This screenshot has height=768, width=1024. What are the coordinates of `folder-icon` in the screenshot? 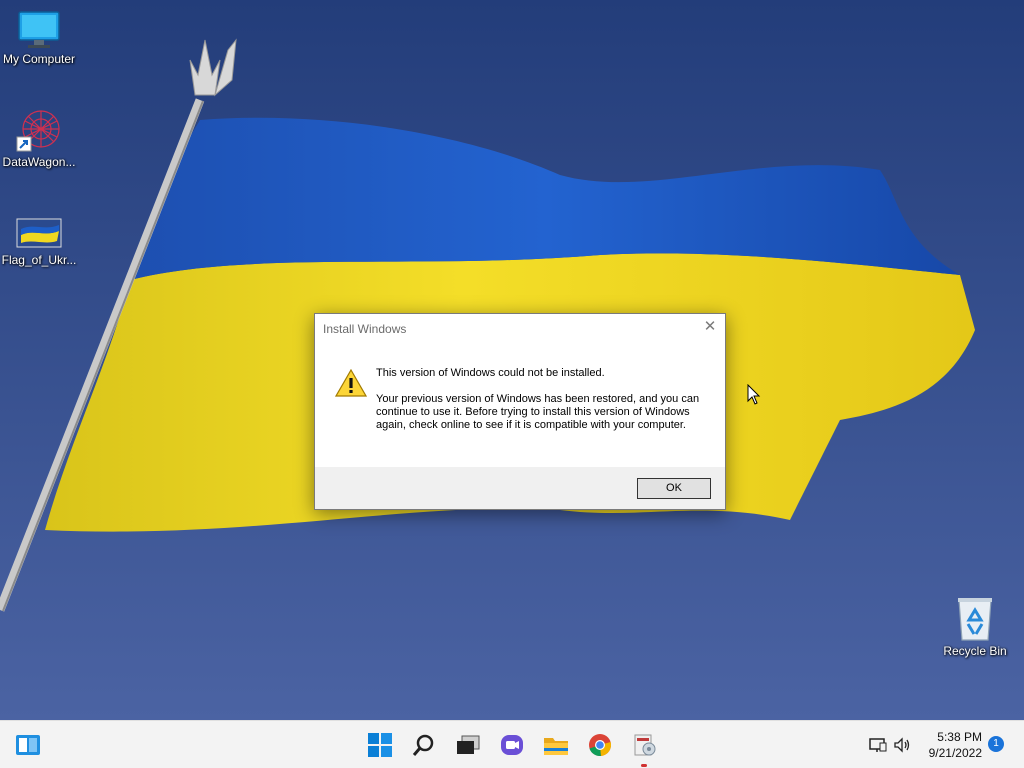 It's located at (556, 746).